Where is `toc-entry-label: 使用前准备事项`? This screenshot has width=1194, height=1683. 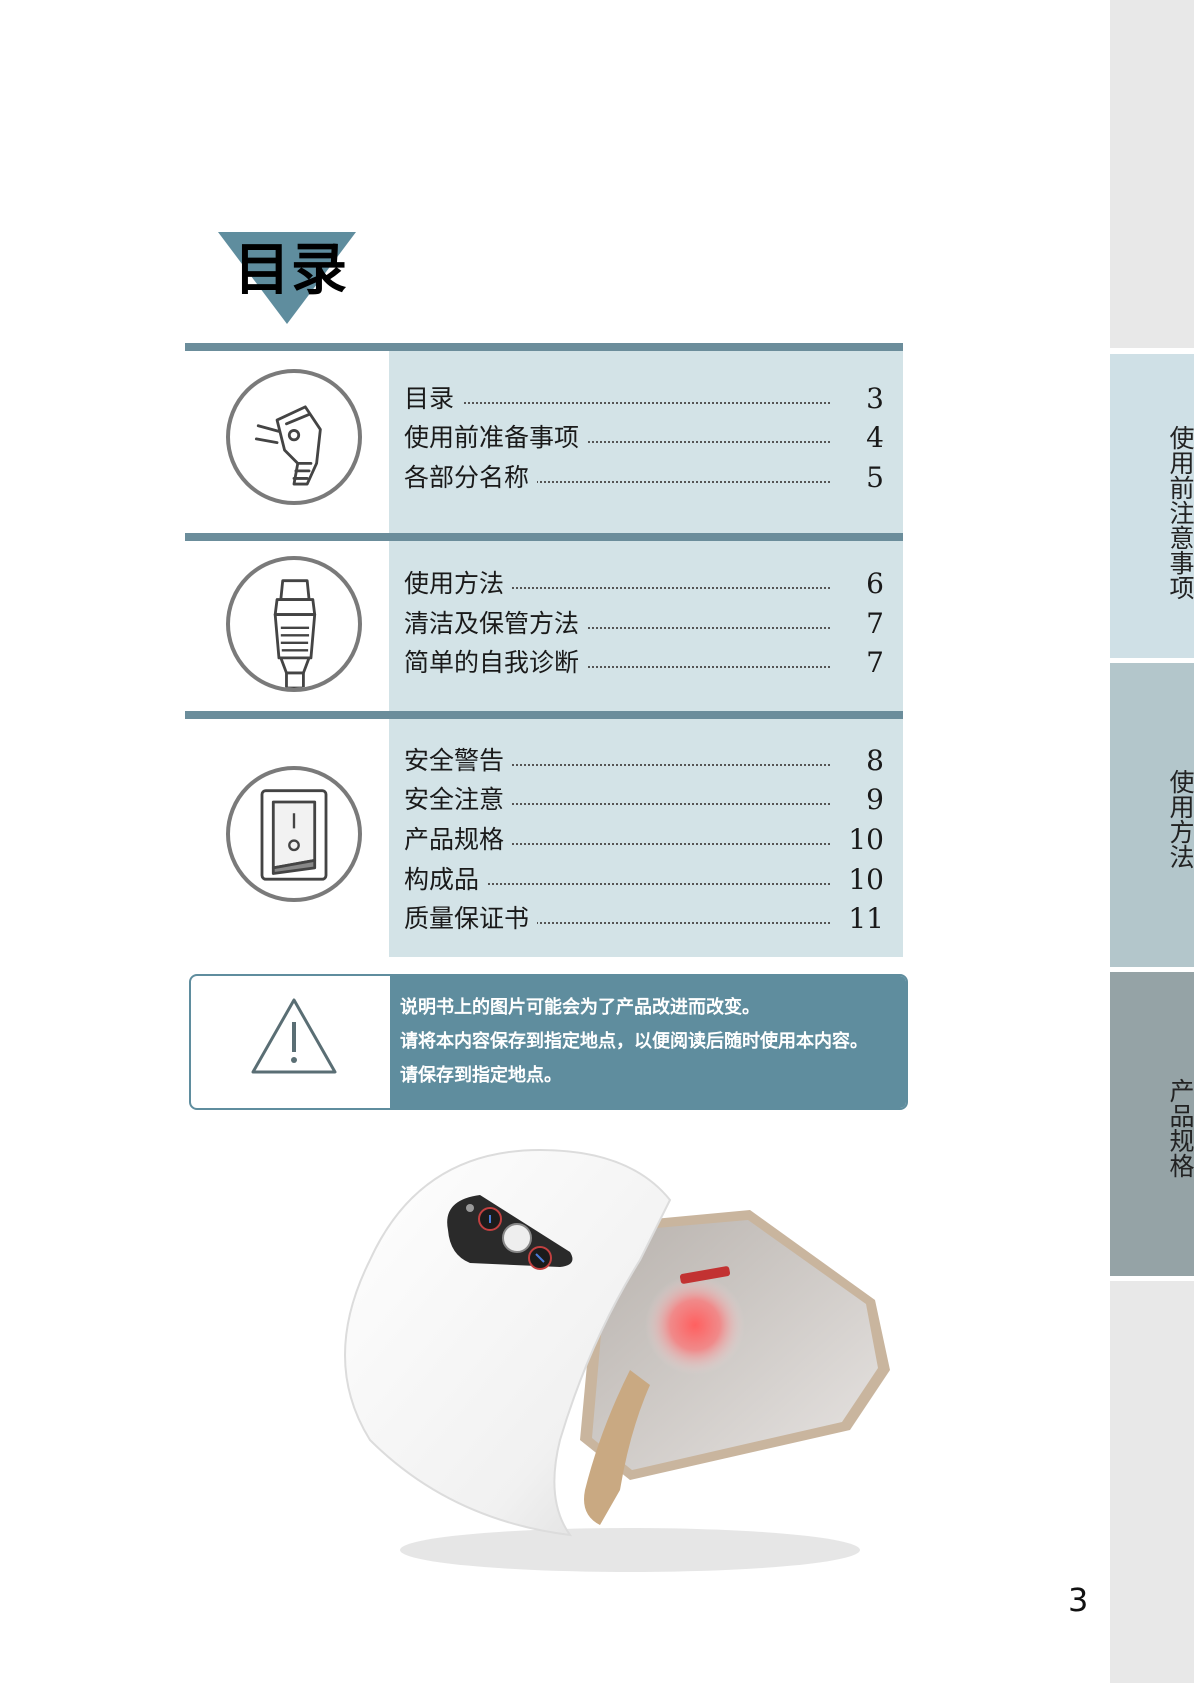
toc-entry-label: 使用前准备事项 is located at coordinates (496, 438).